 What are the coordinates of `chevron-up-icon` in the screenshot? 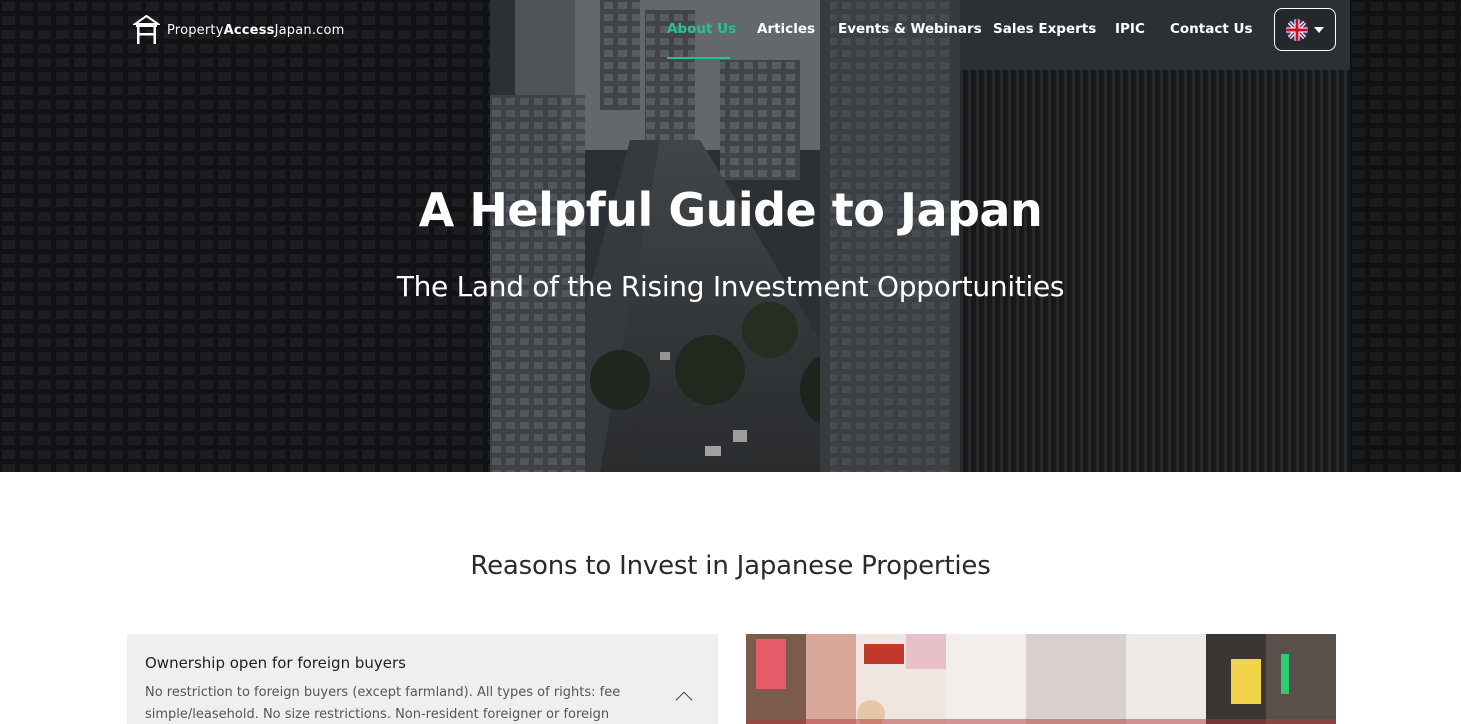 It's located at (684, 700).